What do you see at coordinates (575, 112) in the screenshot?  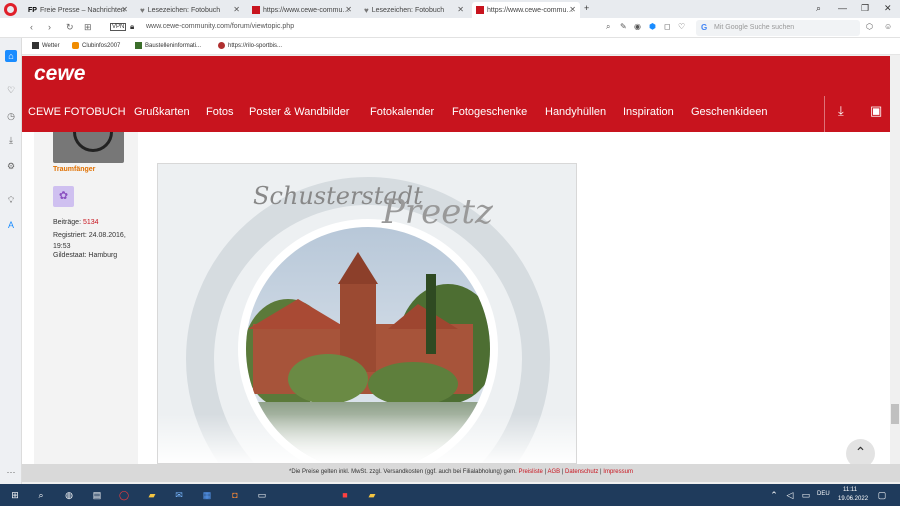 I see `nav-handyhuellen: Handyhüllen` at bounding box center [575, 112].